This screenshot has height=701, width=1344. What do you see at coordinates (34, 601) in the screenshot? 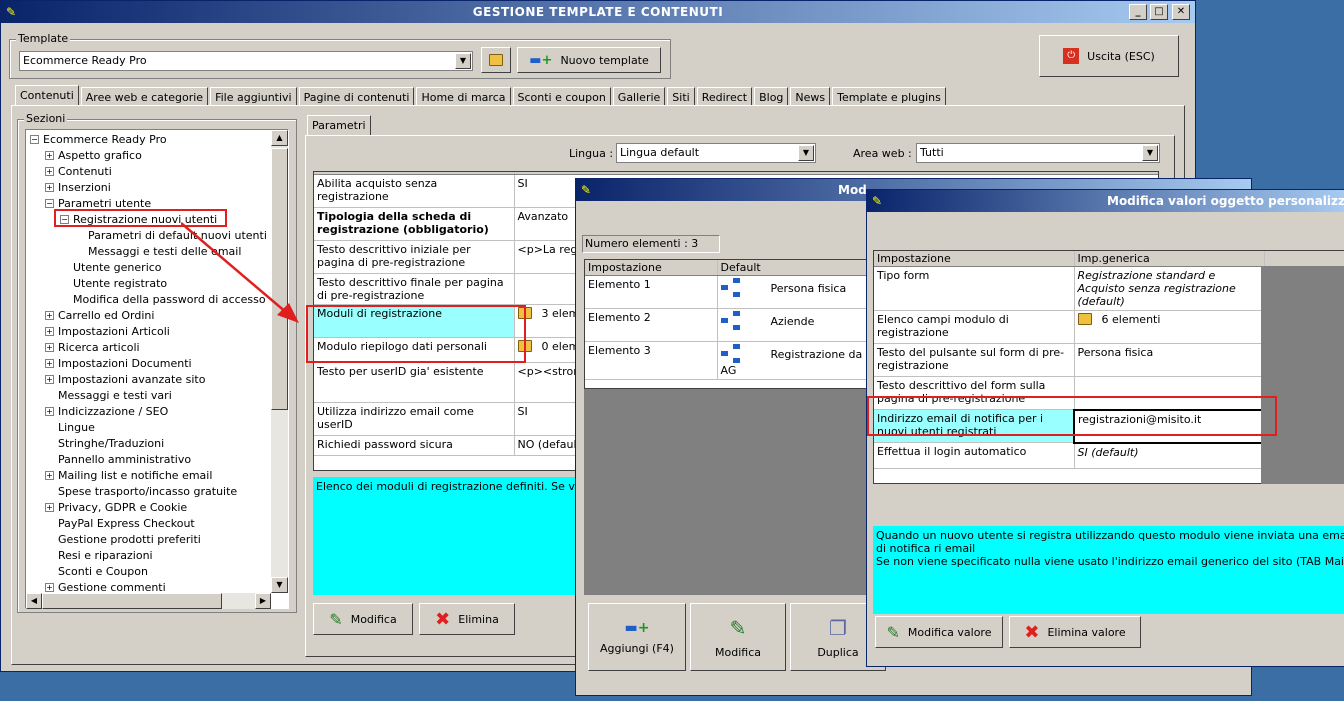
I see `scroll-left-icon: ◀` at bounding box center [34, 601].